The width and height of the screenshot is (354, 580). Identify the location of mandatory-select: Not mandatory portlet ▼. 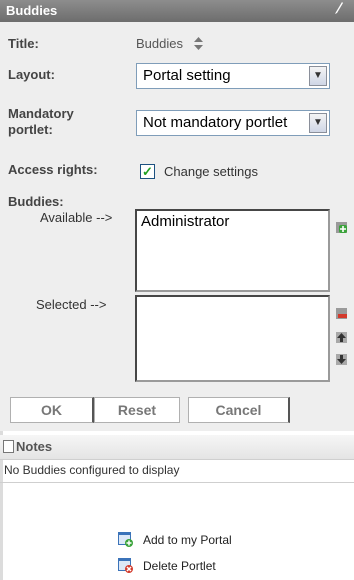
(233, 123).